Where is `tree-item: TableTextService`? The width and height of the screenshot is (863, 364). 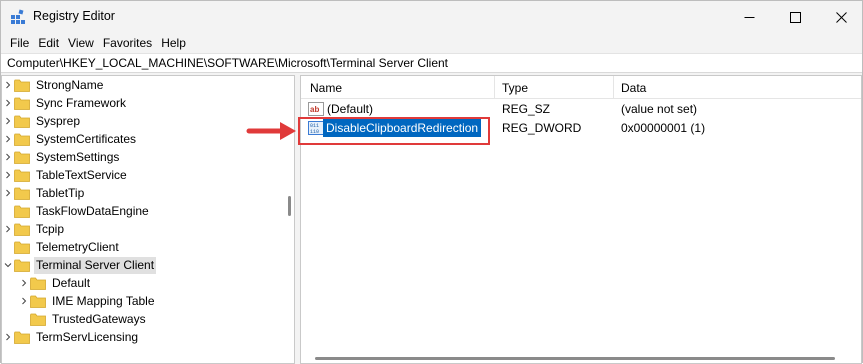 tree-item: TableTextService is located at coordinates (65, 175).